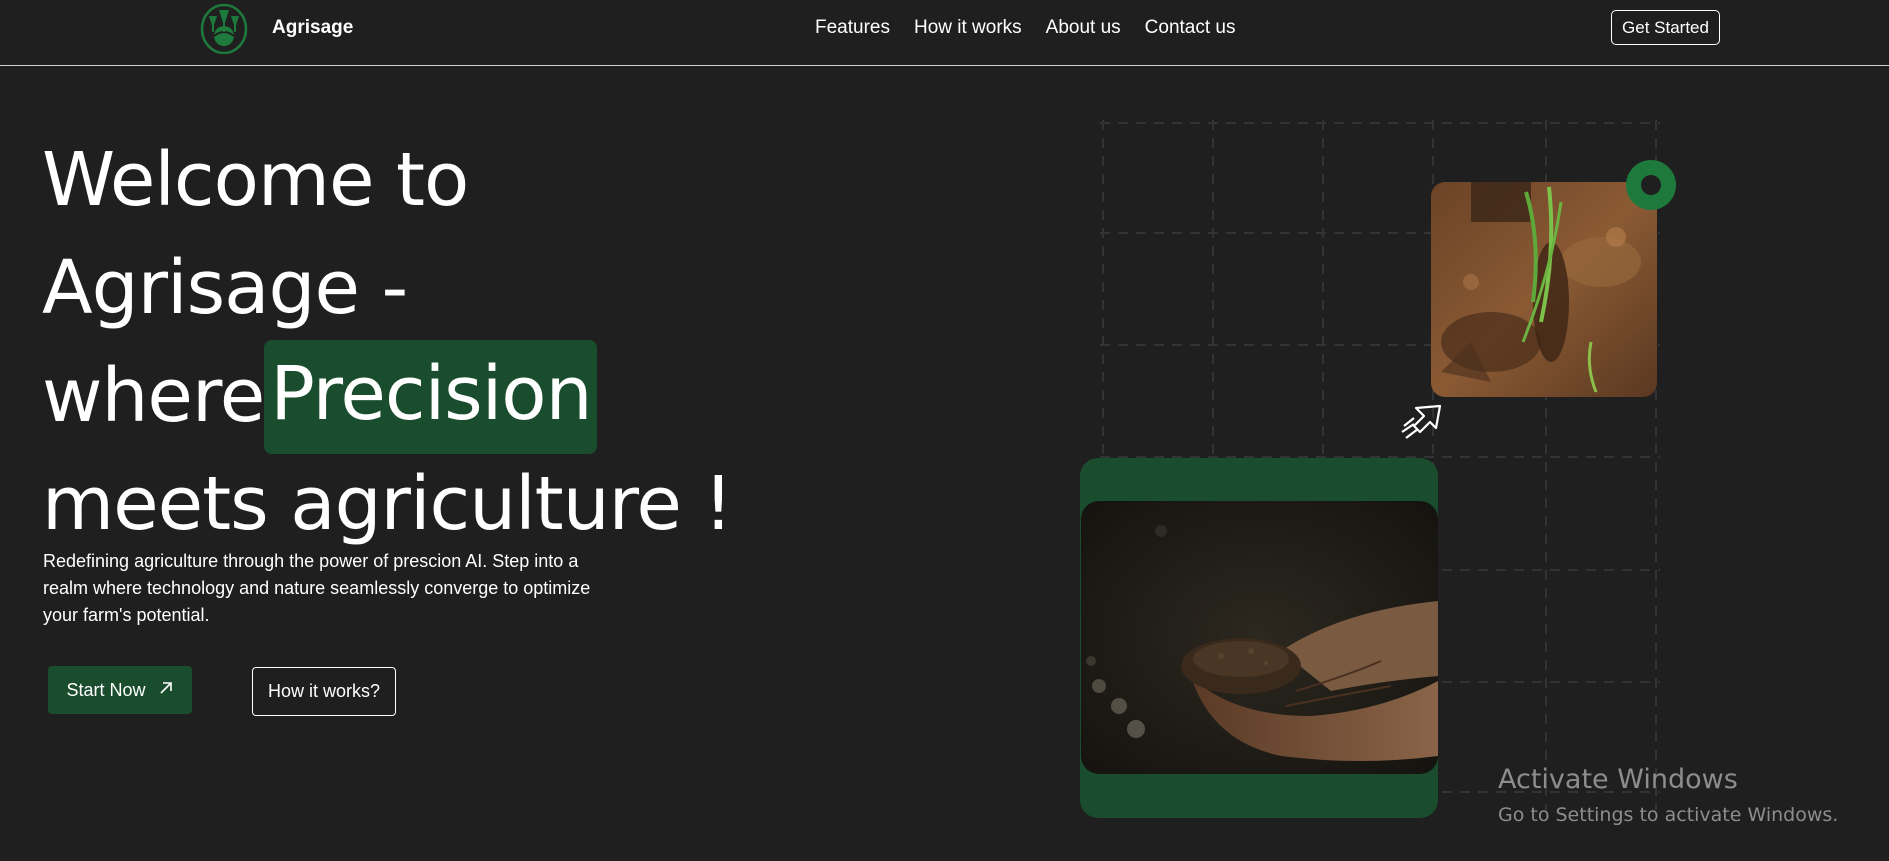 The image size is (1889, 861). I want to click on nav-link-how-it-works: How it works, so click(968, 28).